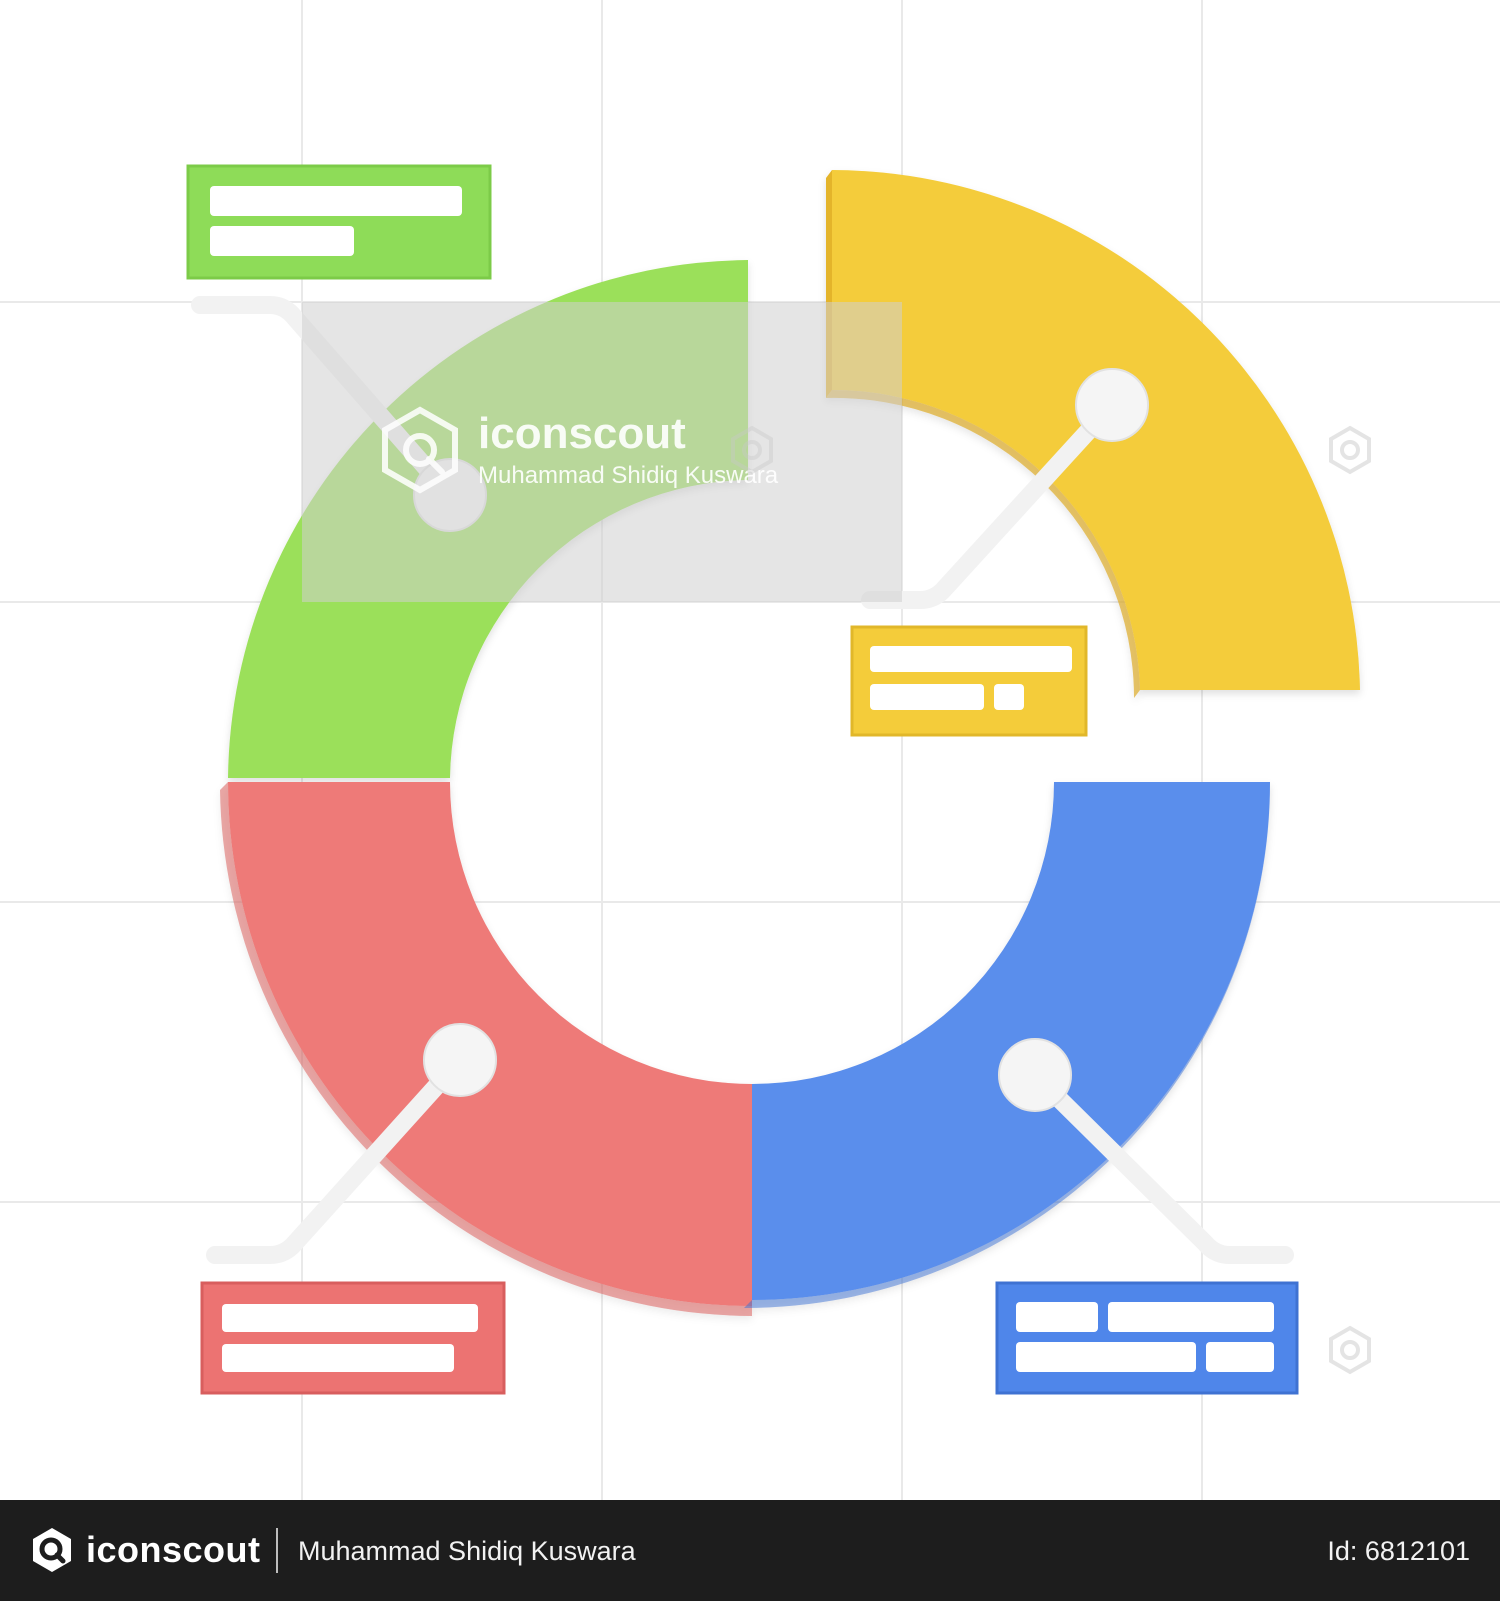 The width and height of the screenshot is (1500, 1601). Describe the element at coordinates (353, 1338) in the screenshot. I see `red-callout-card` at that location.